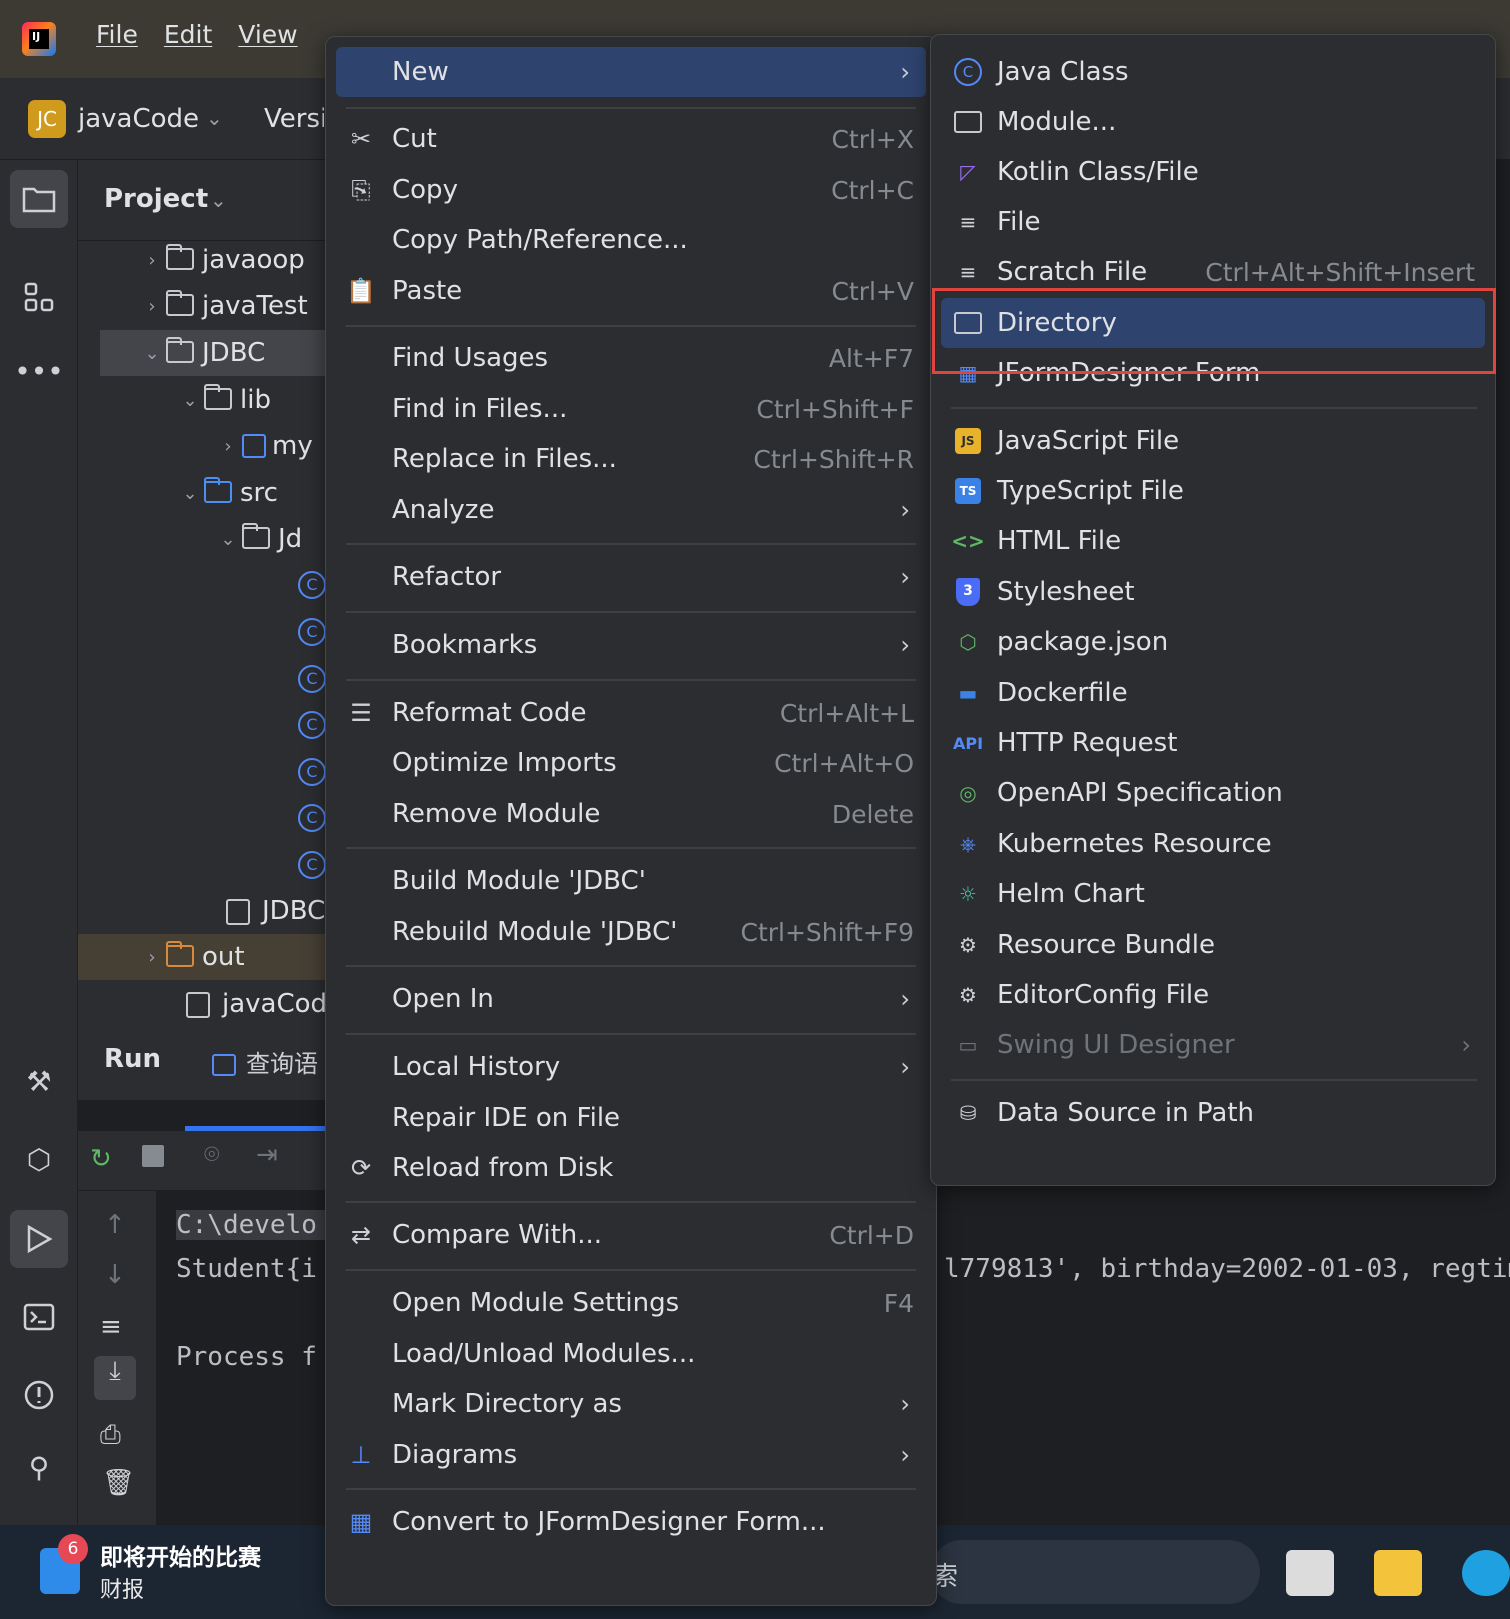 The width and height of the screenshot is (1510, 1619). Describe the element at coordinates (1213, 693) in the screenshot. I see `submenu-item-dockerfile: ▬ Dockerfile` at that location.